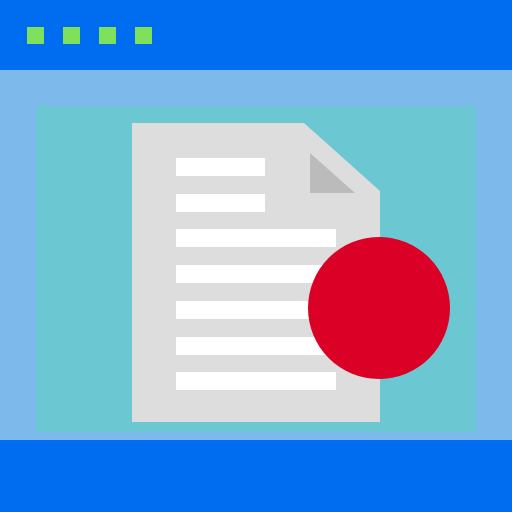 Image resolution: width=512 pixels, height=512 pixels. Describe the element at coordinates (379, 308) in the screenshot. I see `record-dot-icon` at that location.